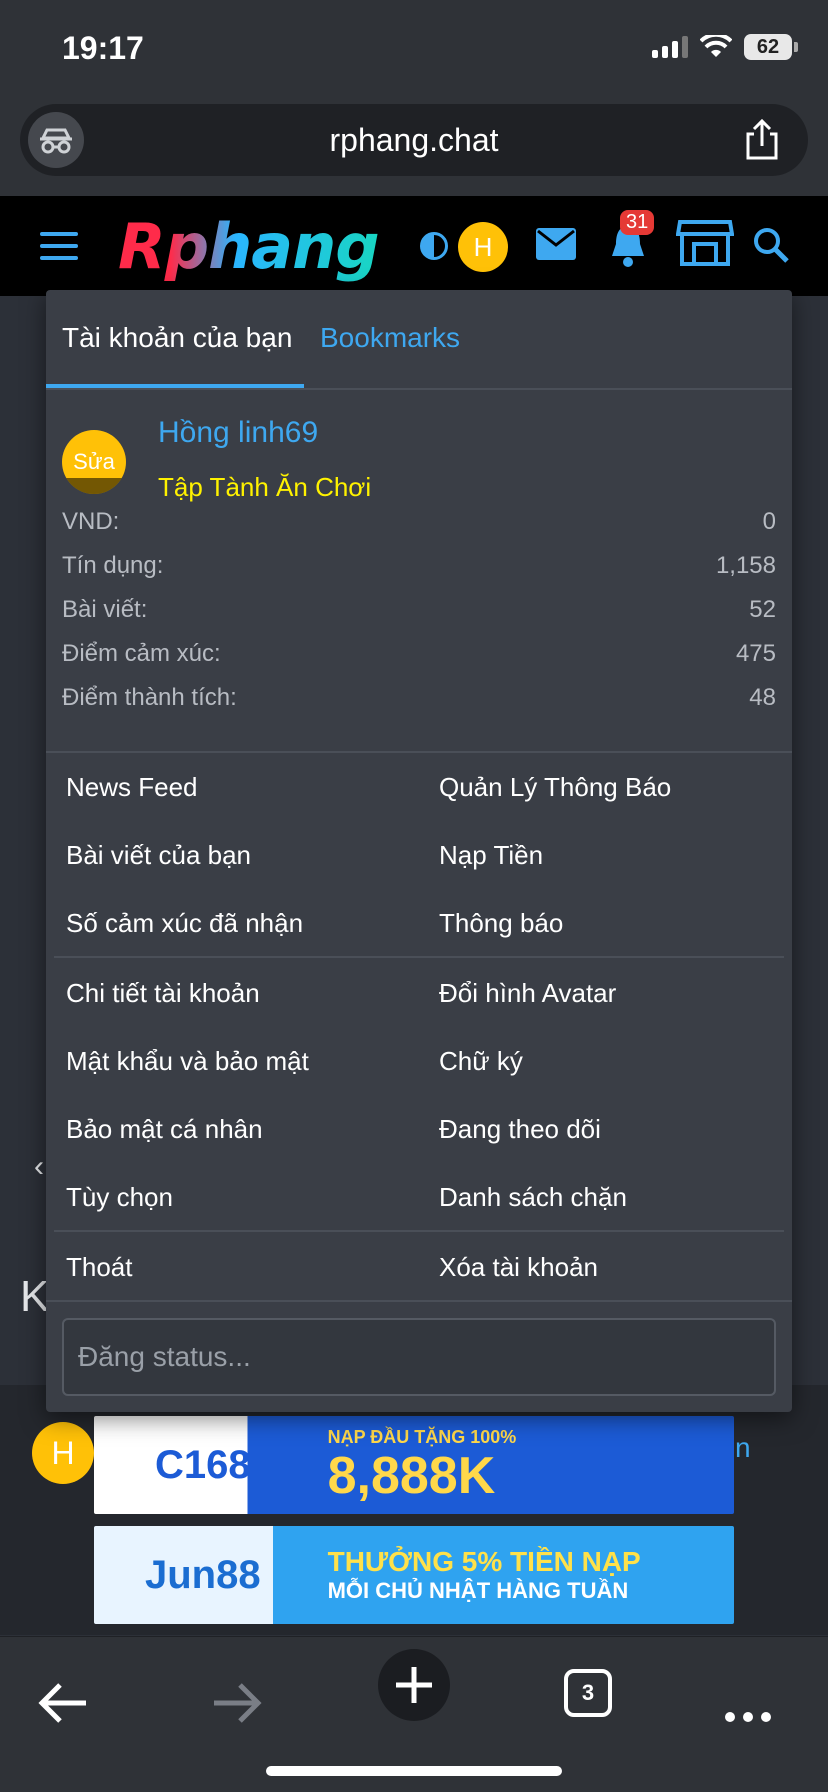 The width and height of the screenshot is (828, 1792). I want to click on link-preferences: Tùy chọn, so click(119, 1197).